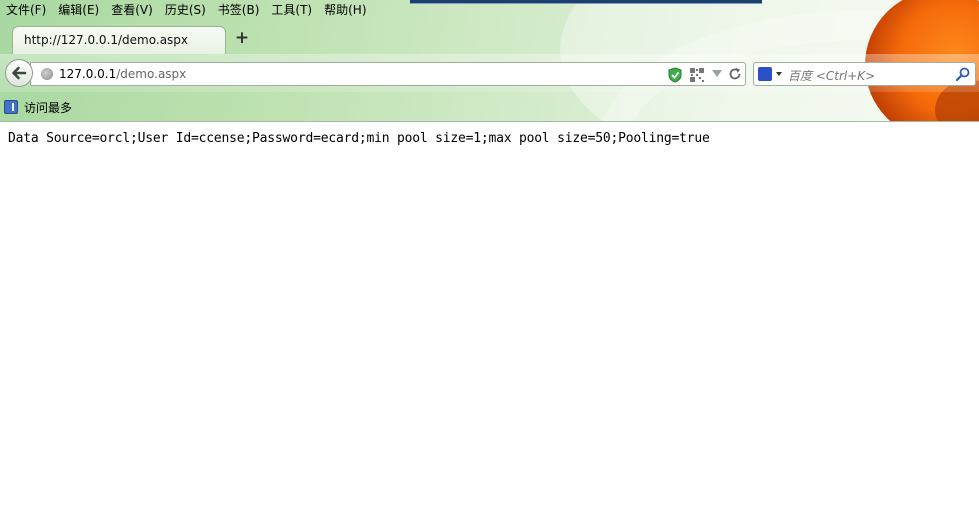  Describe the element at coordinates (78, 10) in the screenshot. I see `menu-edit: 编辑(E)` at that location.